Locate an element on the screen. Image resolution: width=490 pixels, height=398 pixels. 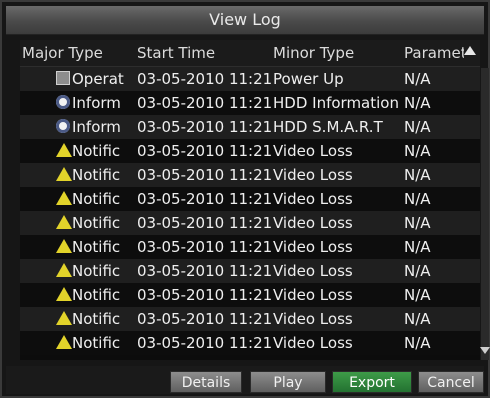
header-minor-type: Minor Type is located at coordinates (313, 53).